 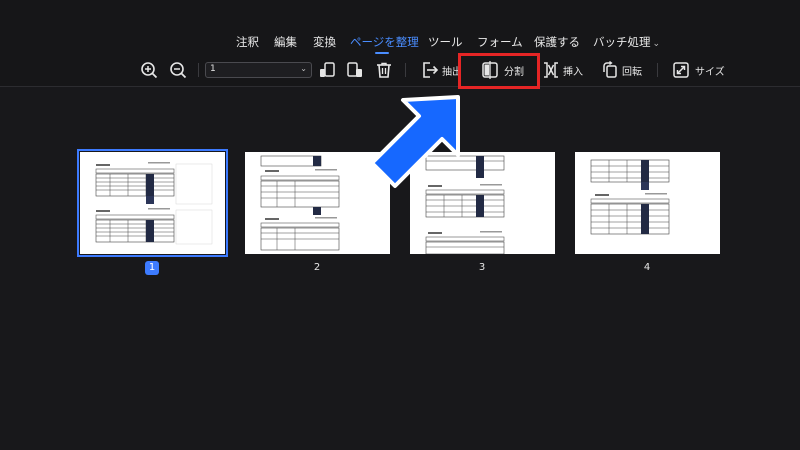 I want to click on insert-page-before-button, so click(x=327, y=70).